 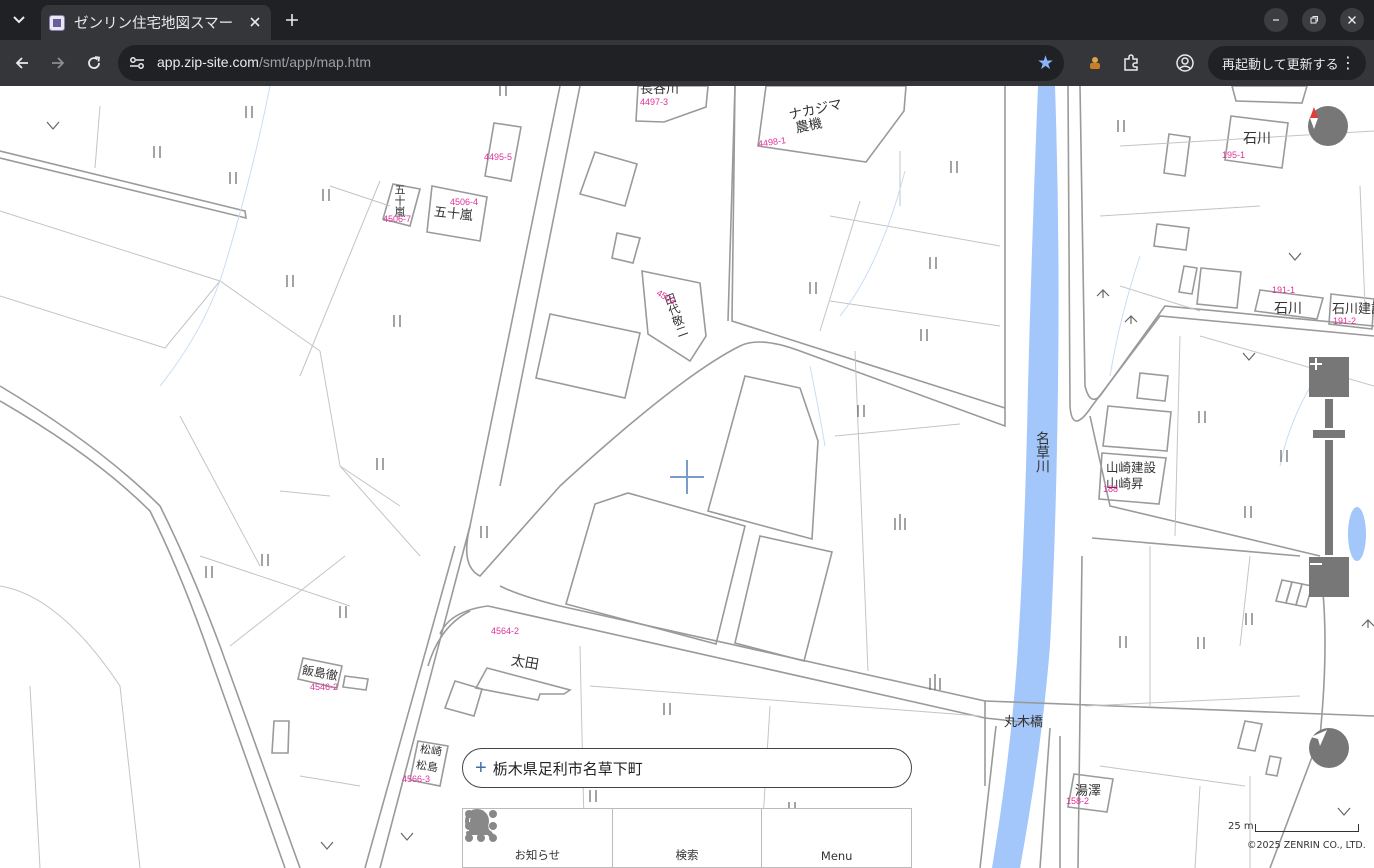 I want to click on minimize-icon, so click(x=1276, y=20).